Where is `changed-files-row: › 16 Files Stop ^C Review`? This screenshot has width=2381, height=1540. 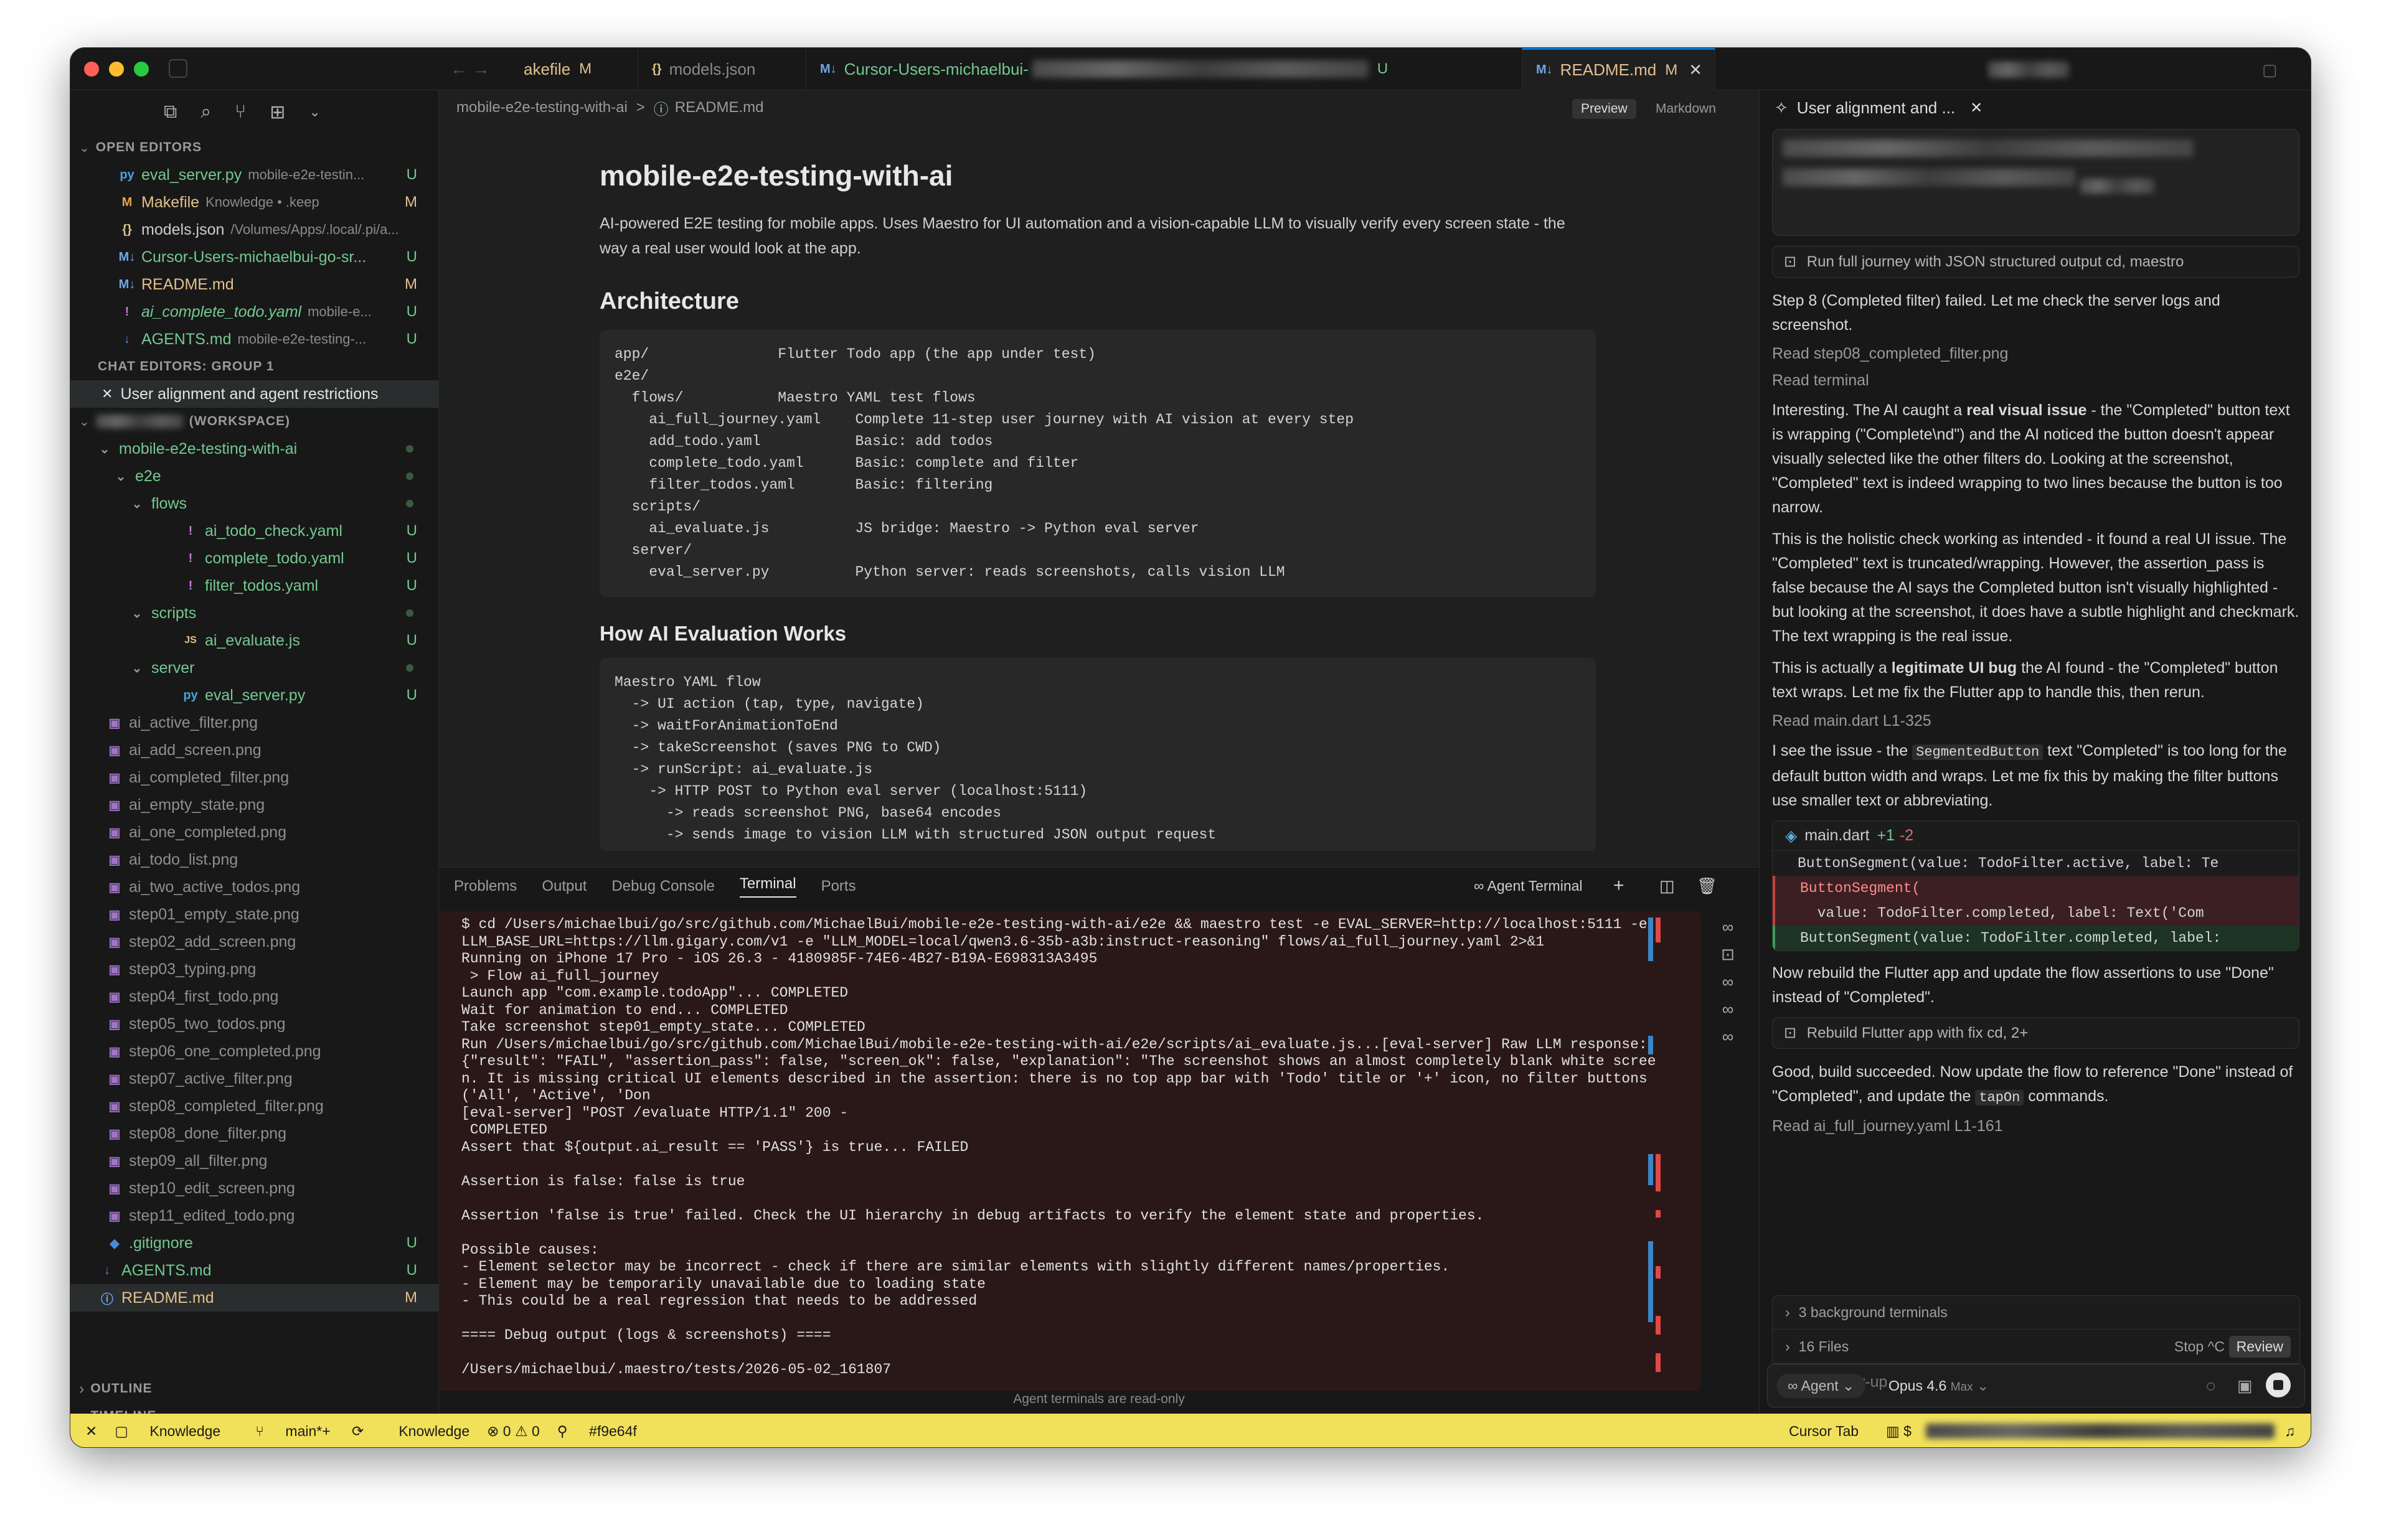
changed-files-row: › 16 Files Stop ^C Review is located at coordinates (2036, 1346).